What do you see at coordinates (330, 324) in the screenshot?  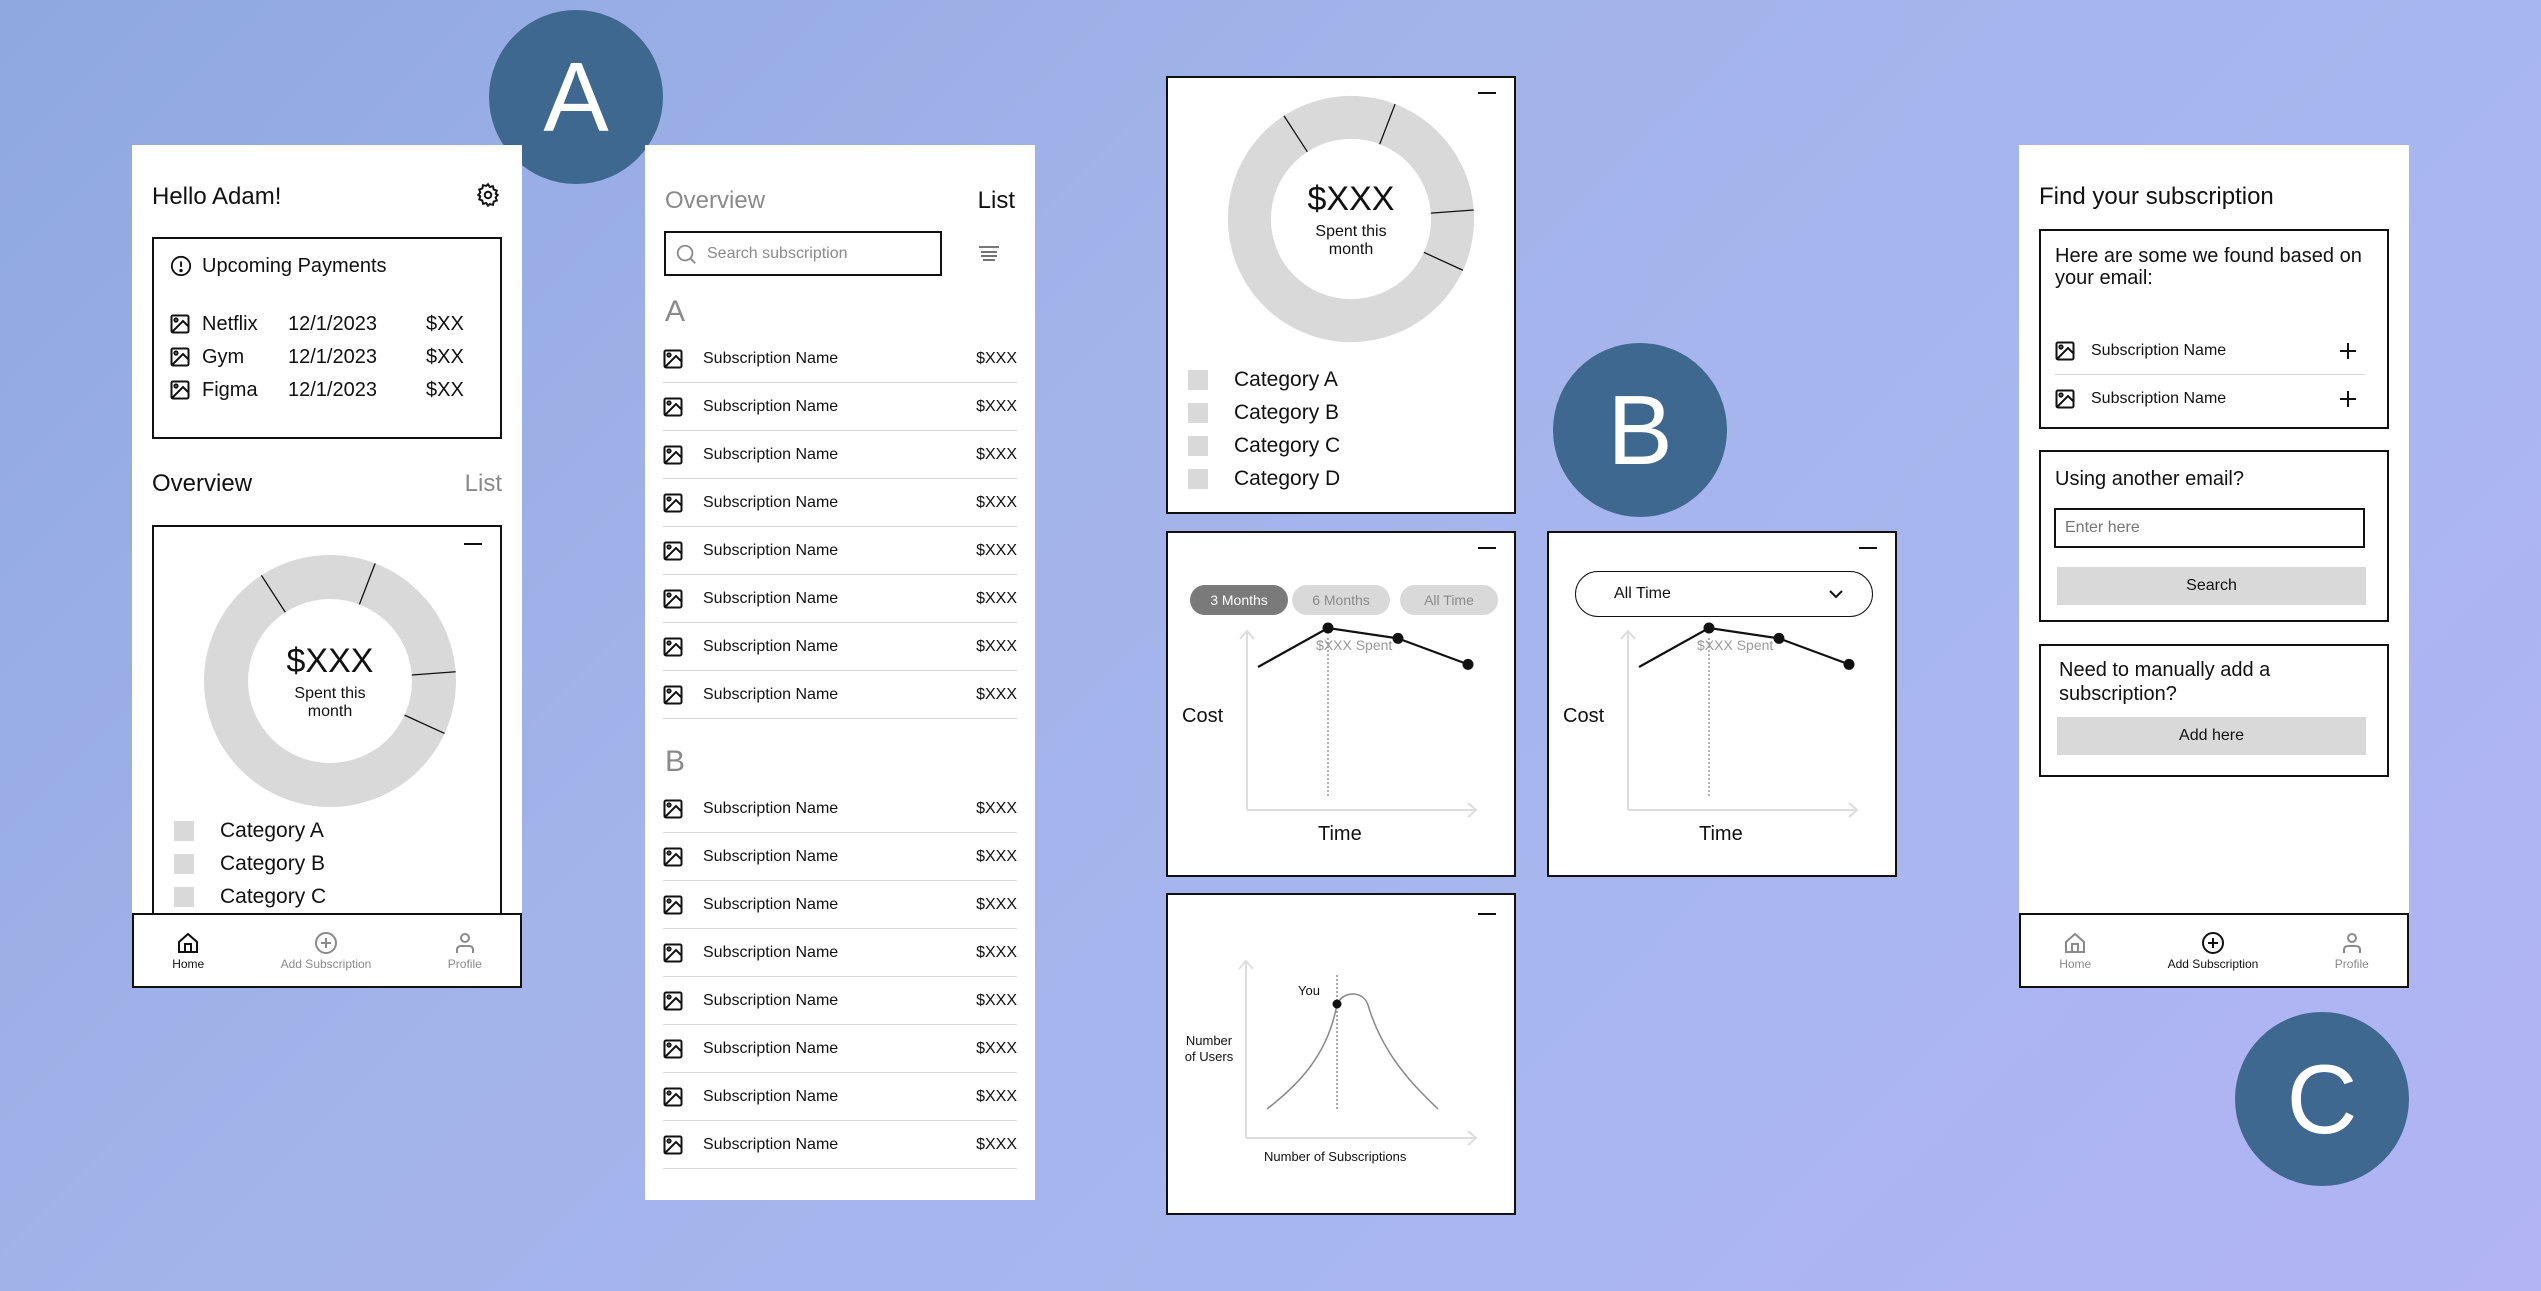 I see `upcoming-payment-row: Netflix 12/1/2023 $XX` at bounding box center [330, 324].